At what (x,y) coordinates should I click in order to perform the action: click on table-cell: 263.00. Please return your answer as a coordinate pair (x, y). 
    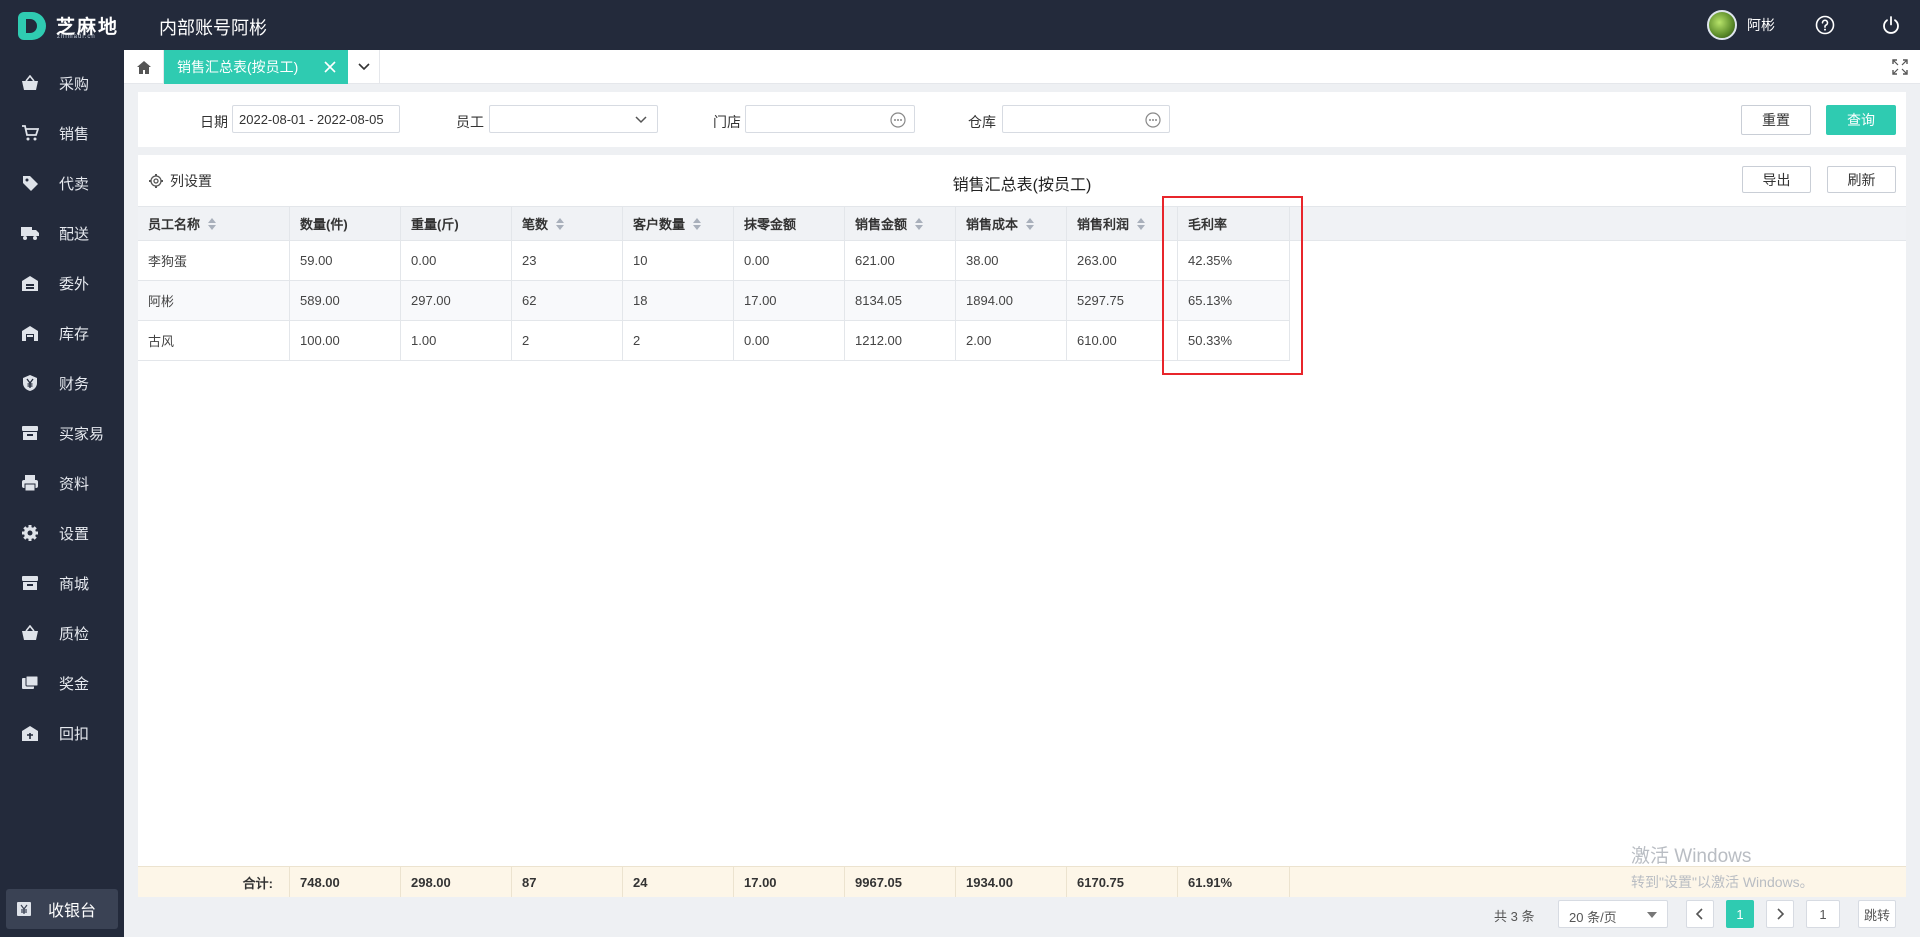
    Looking at the image, I should click on (1122, 260).